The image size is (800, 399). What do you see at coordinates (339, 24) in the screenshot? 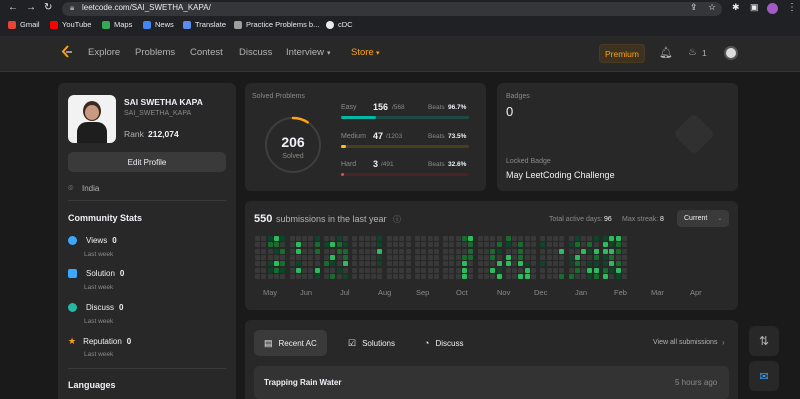
I see `bookmark-cdc: cDC` at bounding box center [339, 24].